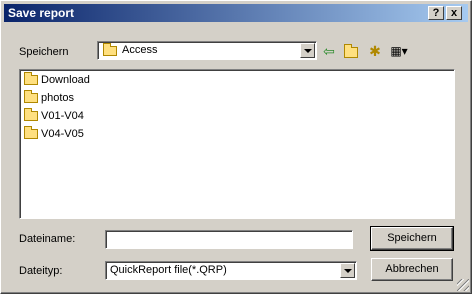  What do you see at coordinates (229, 239) in the screenshot?
I see `filename-input` at bounding box center [229, 239].